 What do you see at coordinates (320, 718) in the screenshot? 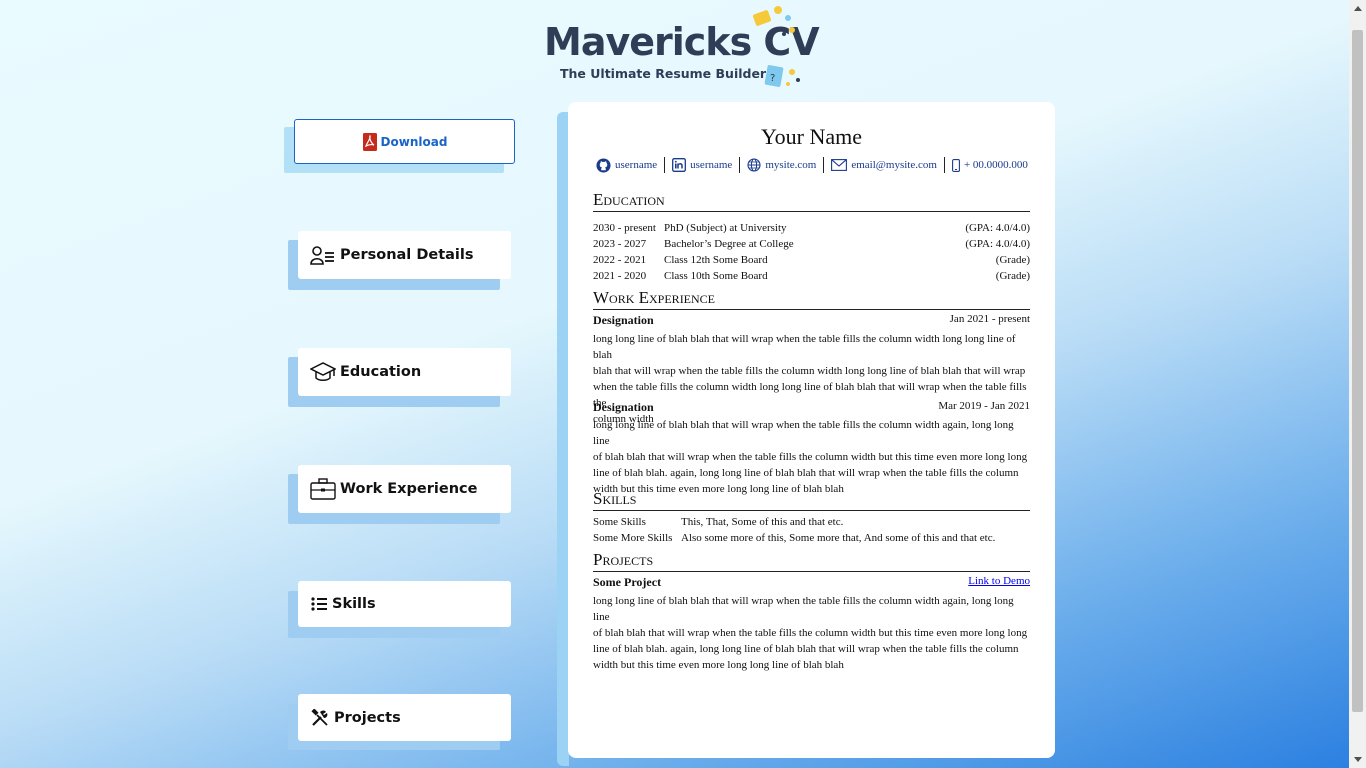
I see `tools-icon` at bounding box center [320, 718].